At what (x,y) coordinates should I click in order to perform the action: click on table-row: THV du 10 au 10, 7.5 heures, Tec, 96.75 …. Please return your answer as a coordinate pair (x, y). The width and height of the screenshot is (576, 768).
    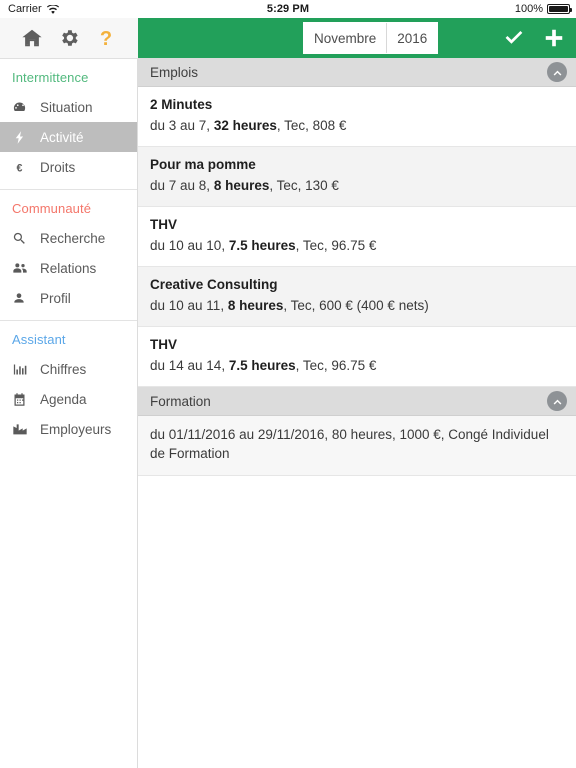
    Looking at the image, I should click on (357, 237).